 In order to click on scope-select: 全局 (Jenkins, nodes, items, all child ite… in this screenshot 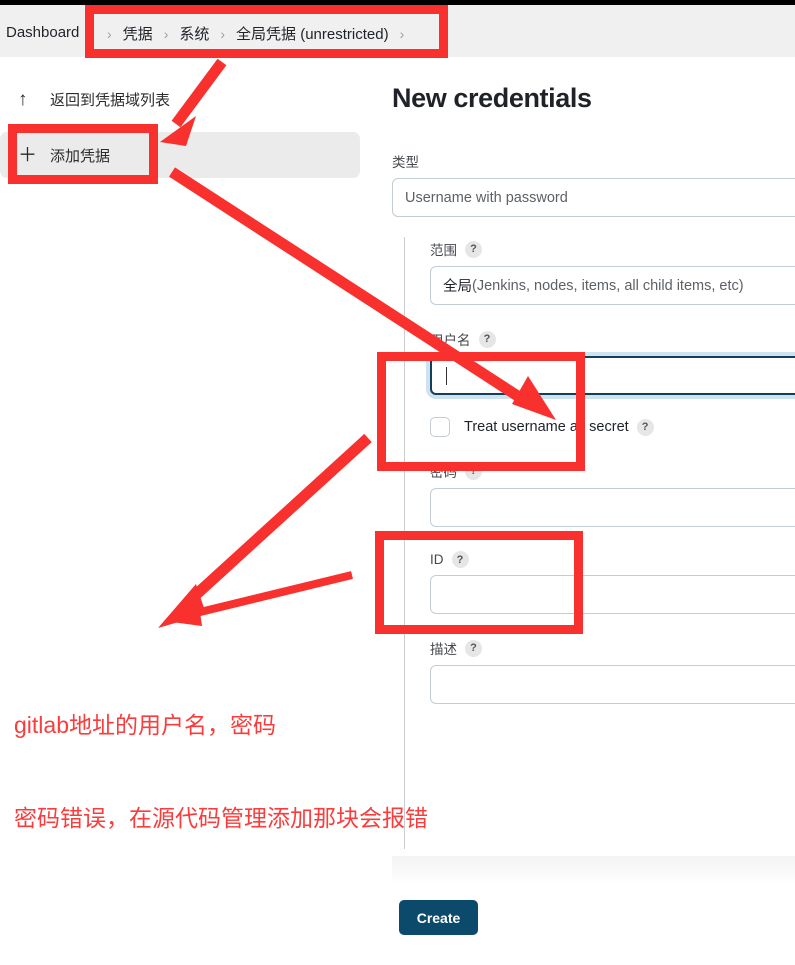, I will do `click(612, 285)`.